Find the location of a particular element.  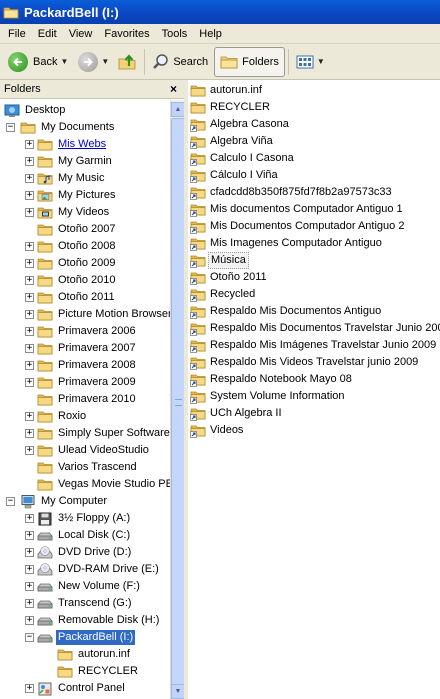

title-bar: PackardBell (I:) is located at coordinates (220, 12).